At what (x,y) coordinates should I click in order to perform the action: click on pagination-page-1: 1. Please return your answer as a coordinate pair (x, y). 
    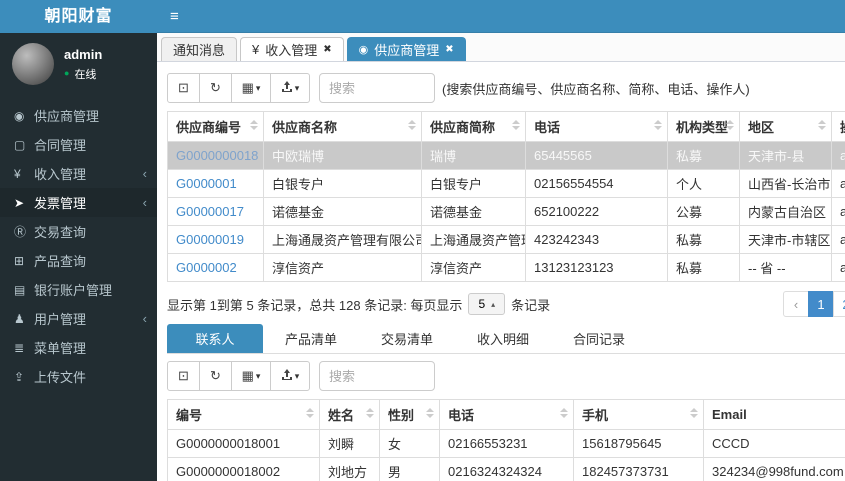
    Looking at the image, I should click on (821, 304).